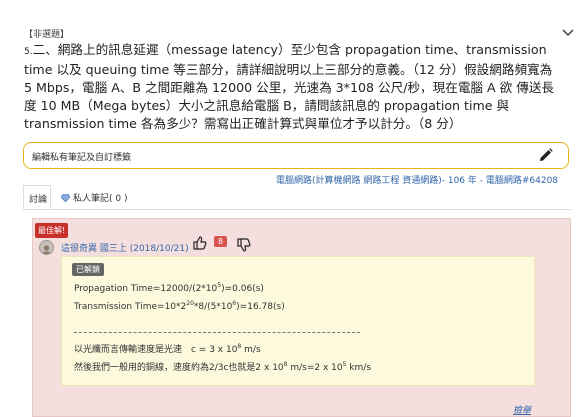 Image resolution: width=579 pixels, height=417 pixels. I want to click on best-answer-badge: 最佳解!, so click(52, 230).